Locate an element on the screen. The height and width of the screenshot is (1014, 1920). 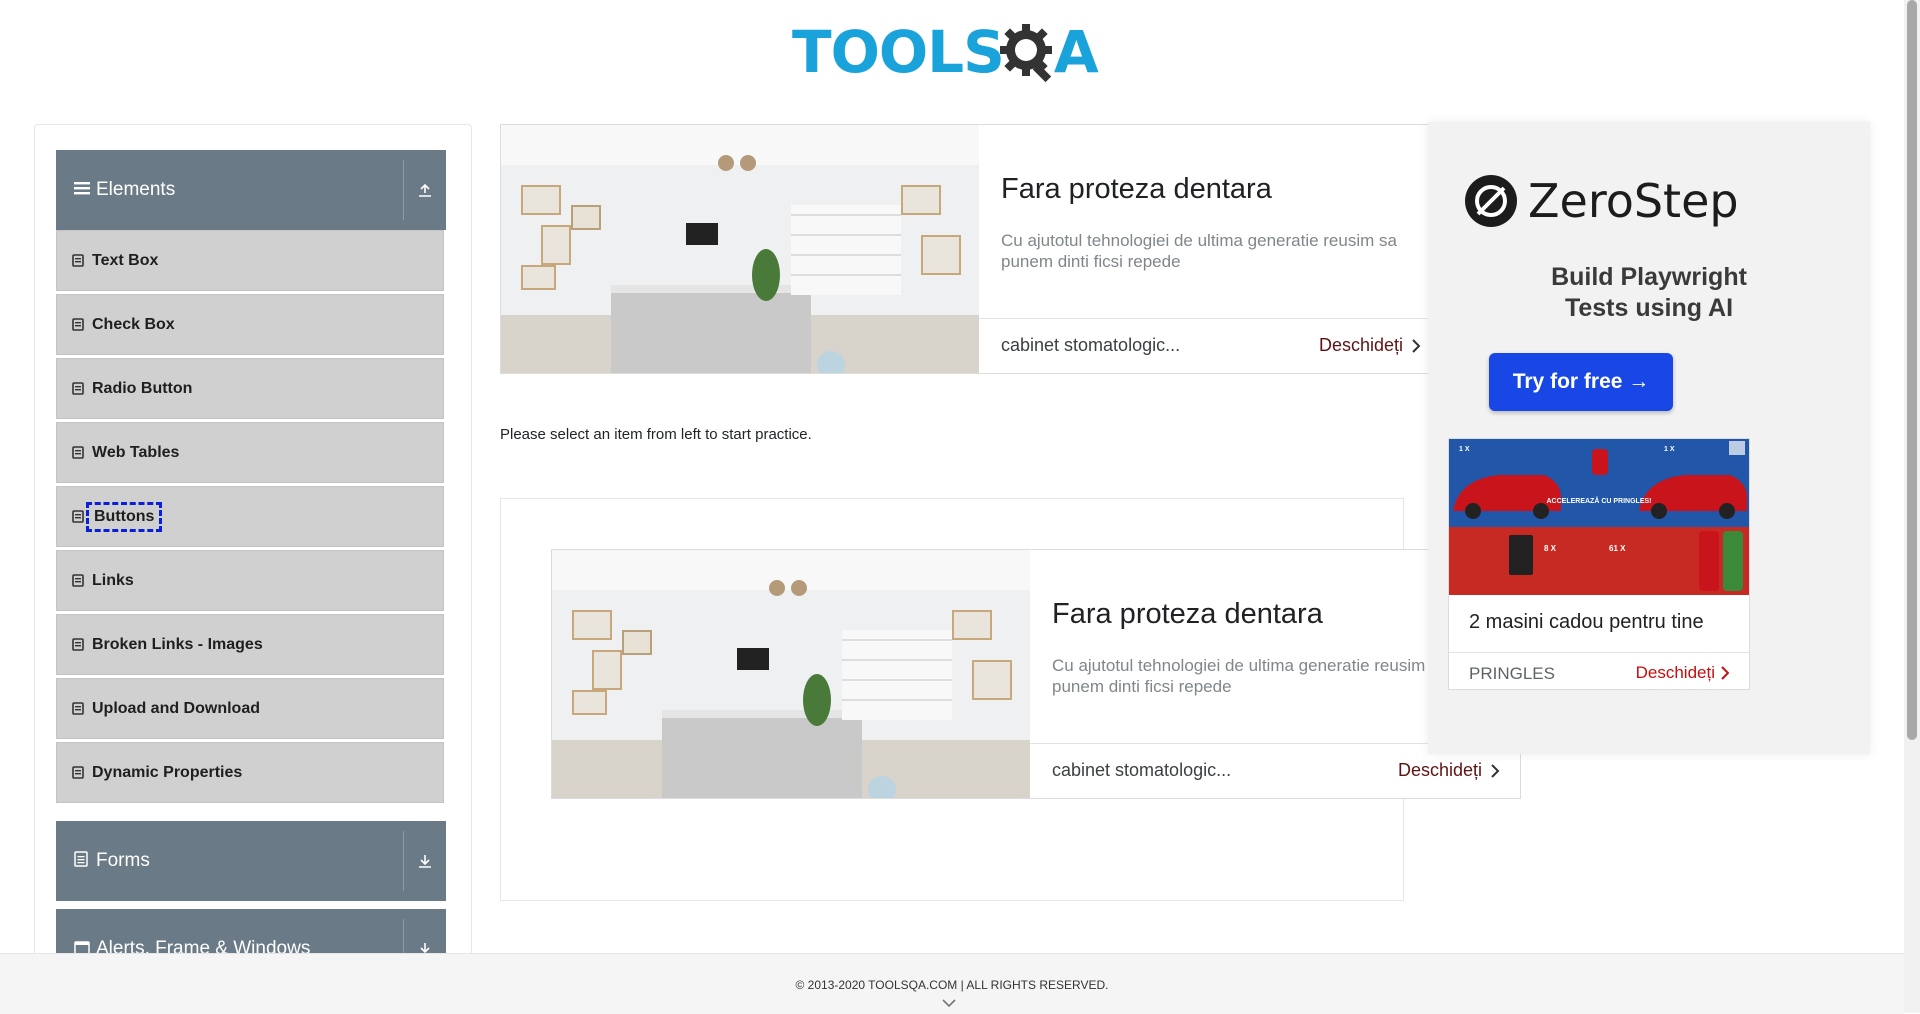
pringles-headline: 2 masini cadou pentru tine is located at coordinates (1586, 622).